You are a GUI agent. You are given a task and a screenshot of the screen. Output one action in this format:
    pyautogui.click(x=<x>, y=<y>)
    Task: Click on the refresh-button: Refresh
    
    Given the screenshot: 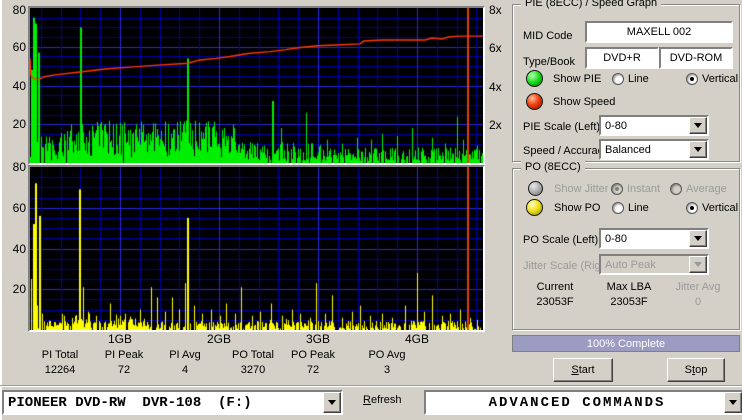 What is the action you would take?
    pyautogui.click(x=382, y=400)
    